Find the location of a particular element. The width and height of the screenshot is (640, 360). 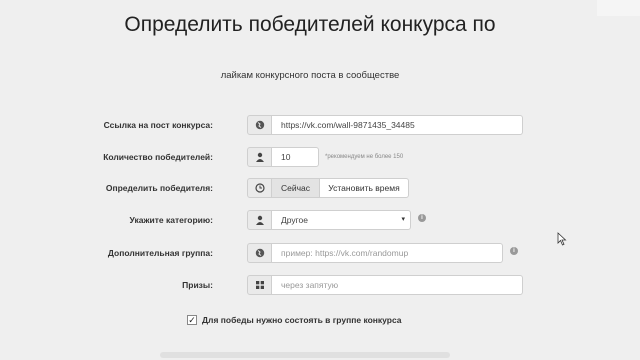

winners-count-label: Количество победителей: is located at coordinates (158, 157).